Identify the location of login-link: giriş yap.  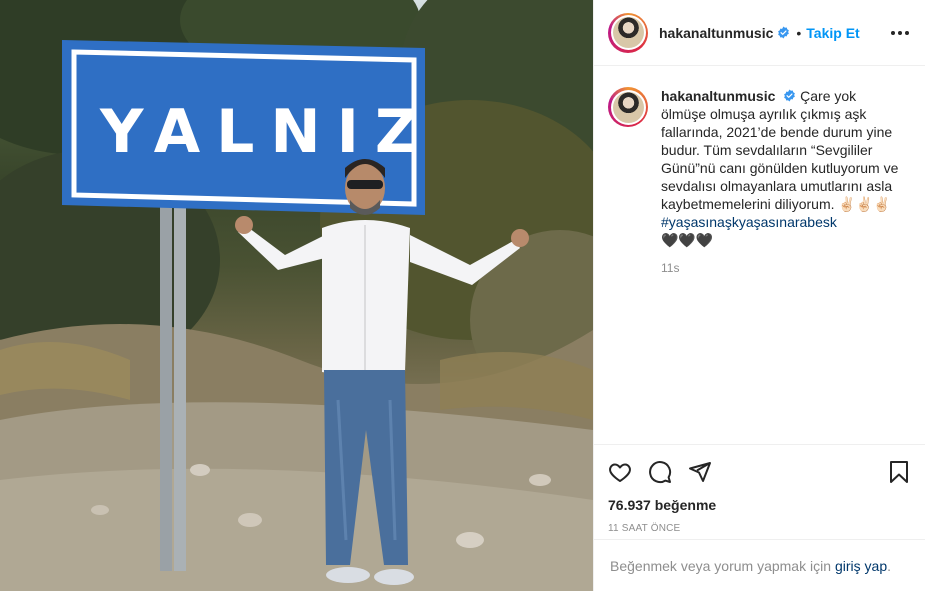
(861, 566).